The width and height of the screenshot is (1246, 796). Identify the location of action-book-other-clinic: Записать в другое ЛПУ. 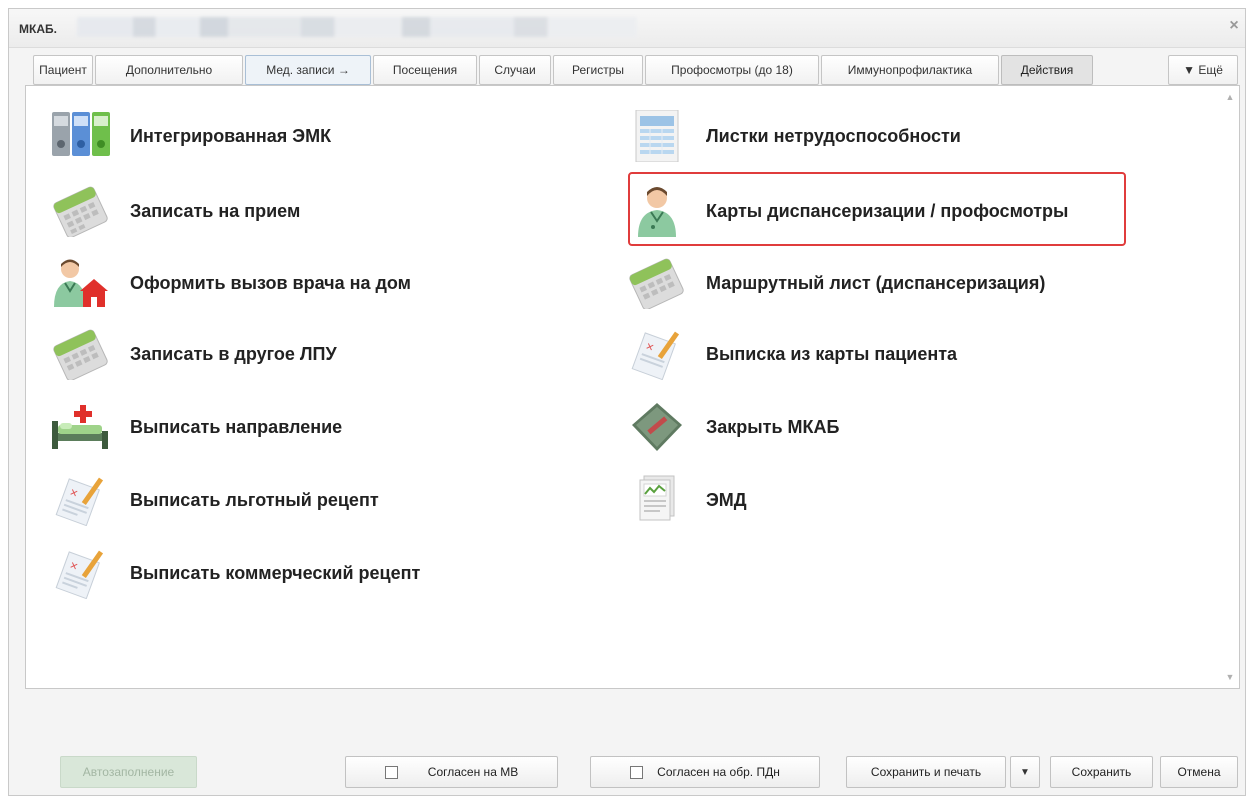
(193, 354).